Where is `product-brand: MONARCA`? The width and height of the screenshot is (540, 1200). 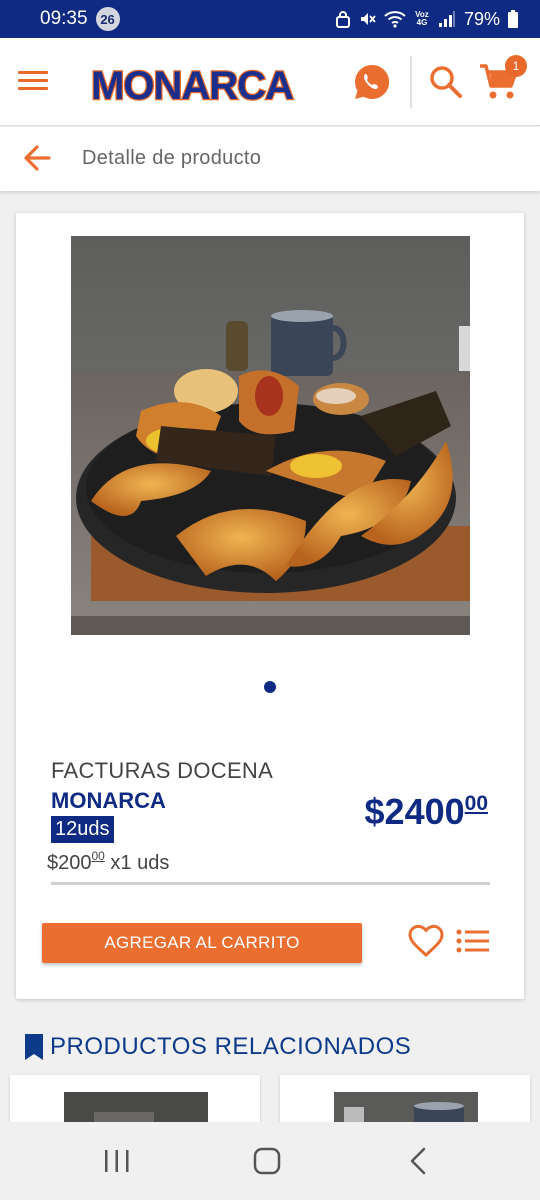 product-brand: MONARCA is located at coordinates (108, 800).